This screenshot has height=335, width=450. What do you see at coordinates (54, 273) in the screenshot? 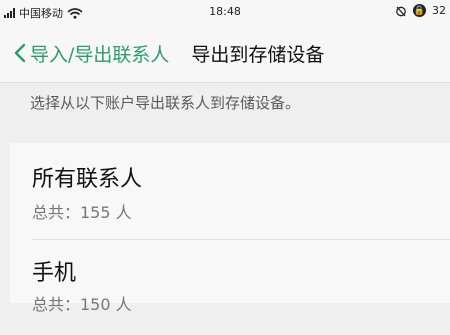
I see `account-name: 手机` at bounding box center [54, 273].